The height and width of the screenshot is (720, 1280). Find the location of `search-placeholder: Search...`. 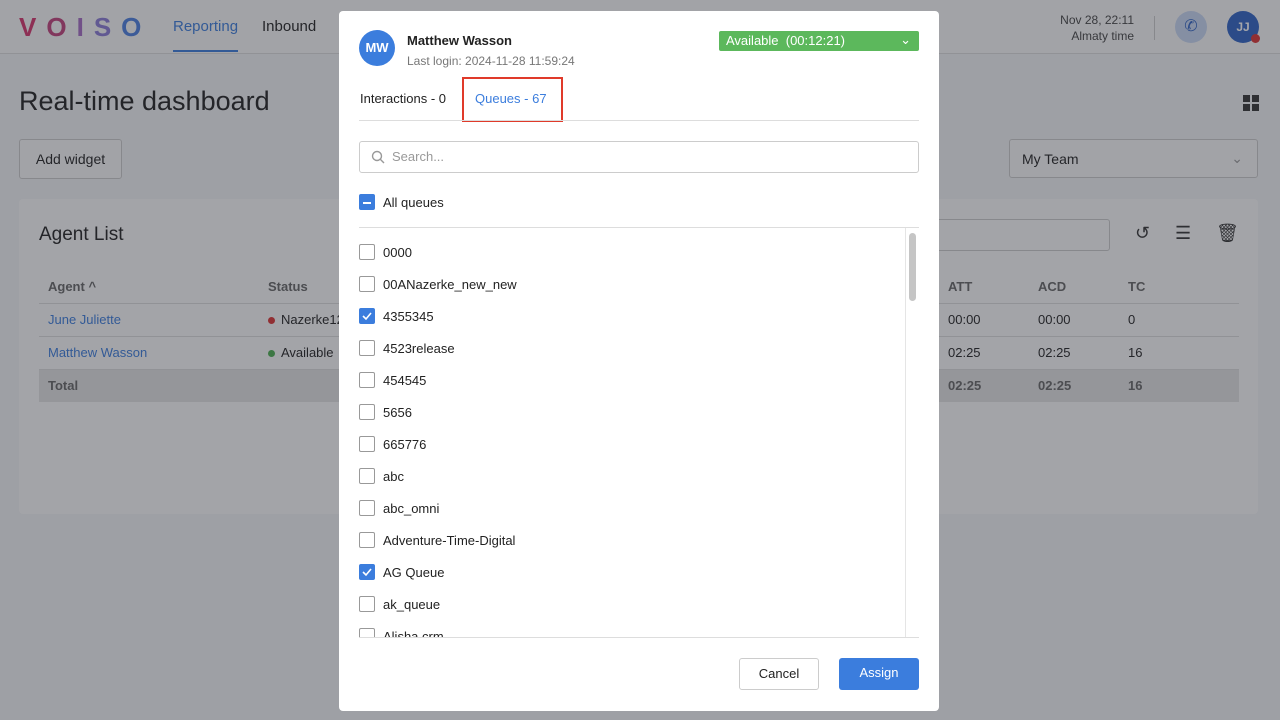

search-placeholder: Search... is located at coordinates (418, 156).